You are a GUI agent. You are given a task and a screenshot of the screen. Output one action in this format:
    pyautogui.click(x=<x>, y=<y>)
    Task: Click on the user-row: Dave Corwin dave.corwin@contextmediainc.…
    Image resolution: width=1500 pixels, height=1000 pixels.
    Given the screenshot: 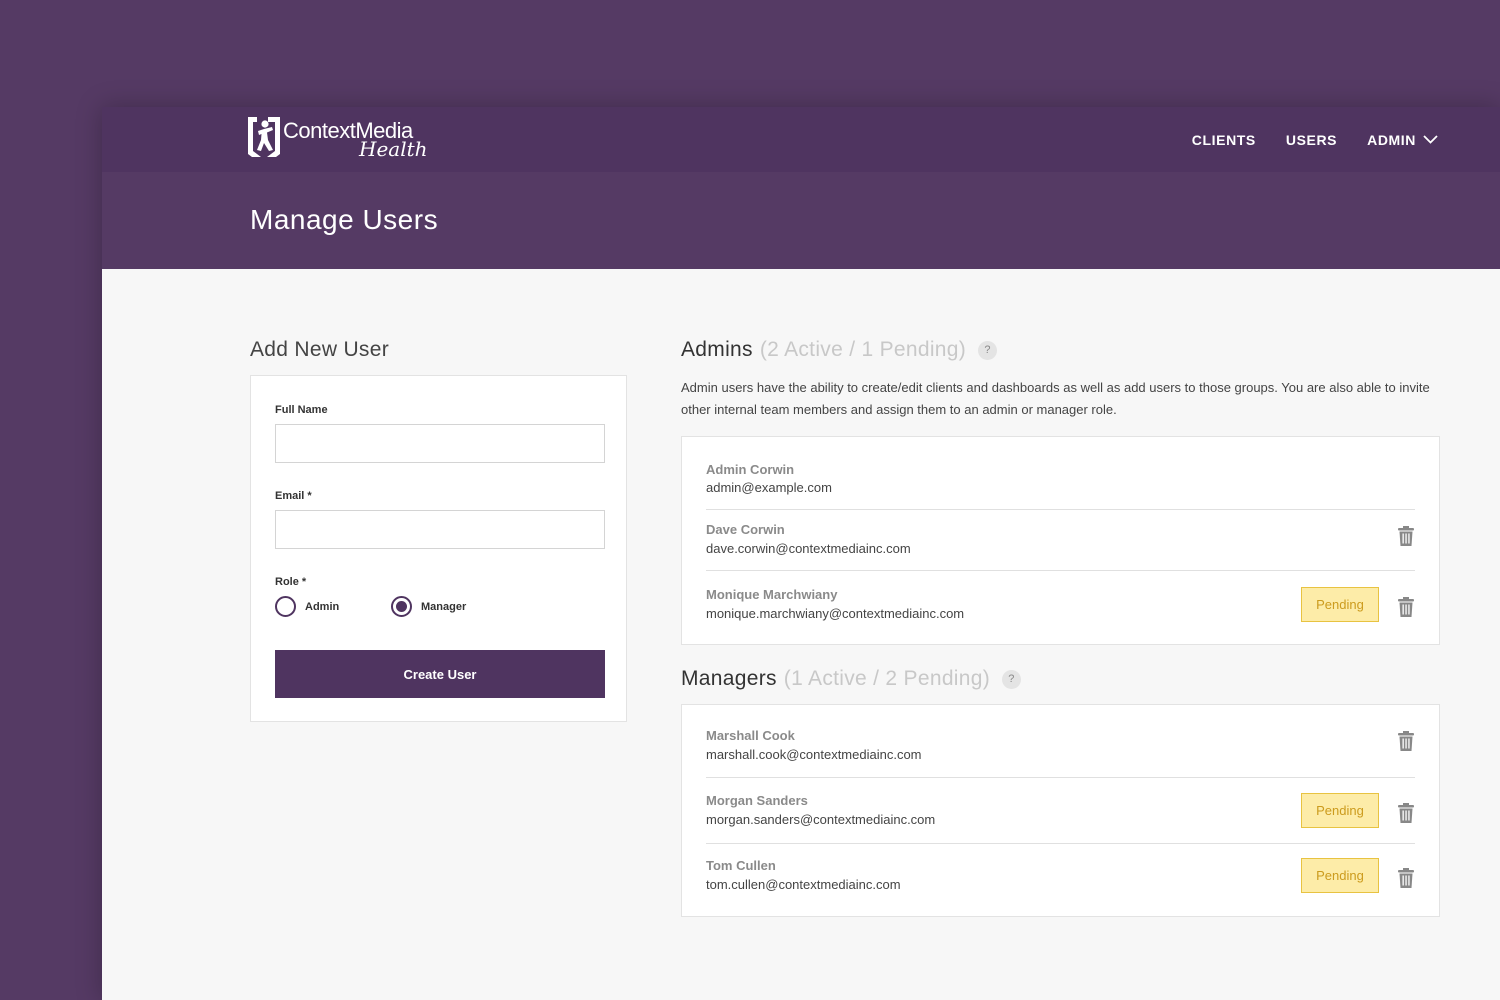 What is the action you would take?
    pyautogui.click(x=1060, y=540)
    